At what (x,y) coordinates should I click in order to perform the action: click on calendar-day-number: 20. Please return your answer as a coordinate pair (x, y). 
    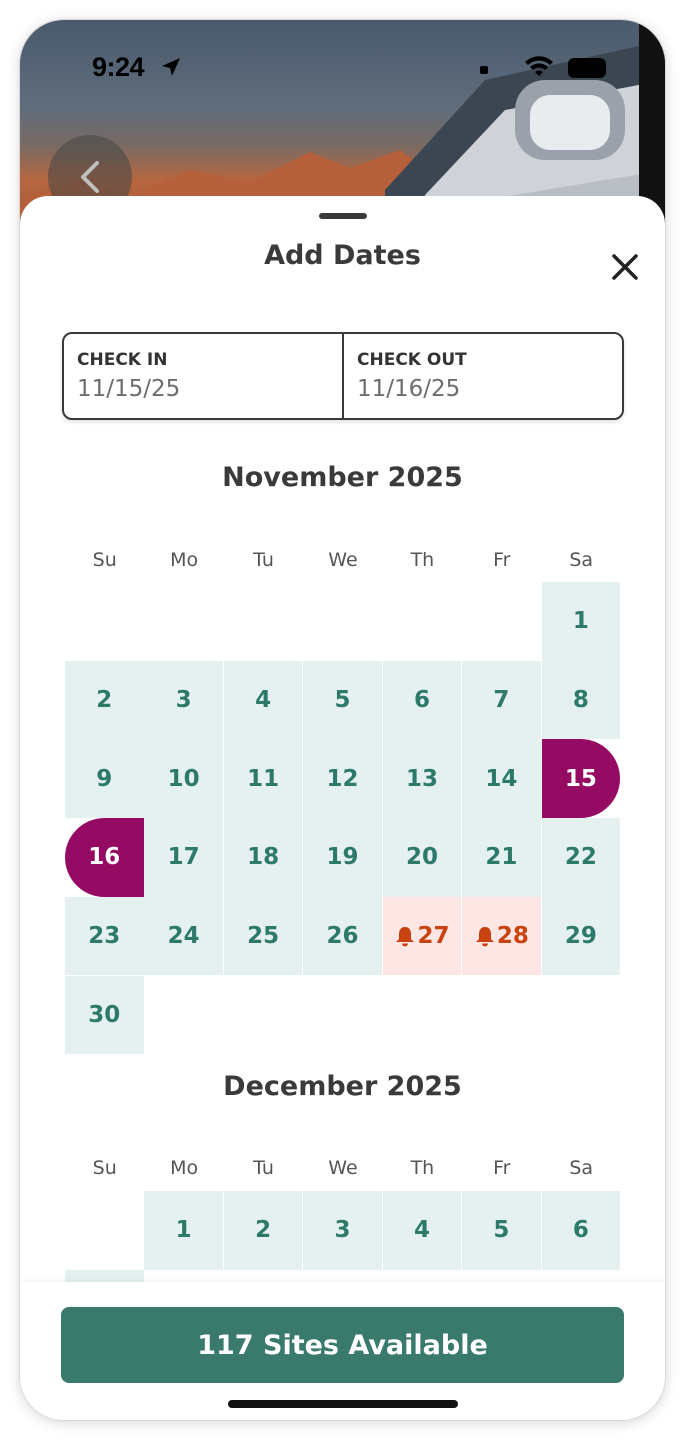
    Looking at the image, I should click on (421, 857).